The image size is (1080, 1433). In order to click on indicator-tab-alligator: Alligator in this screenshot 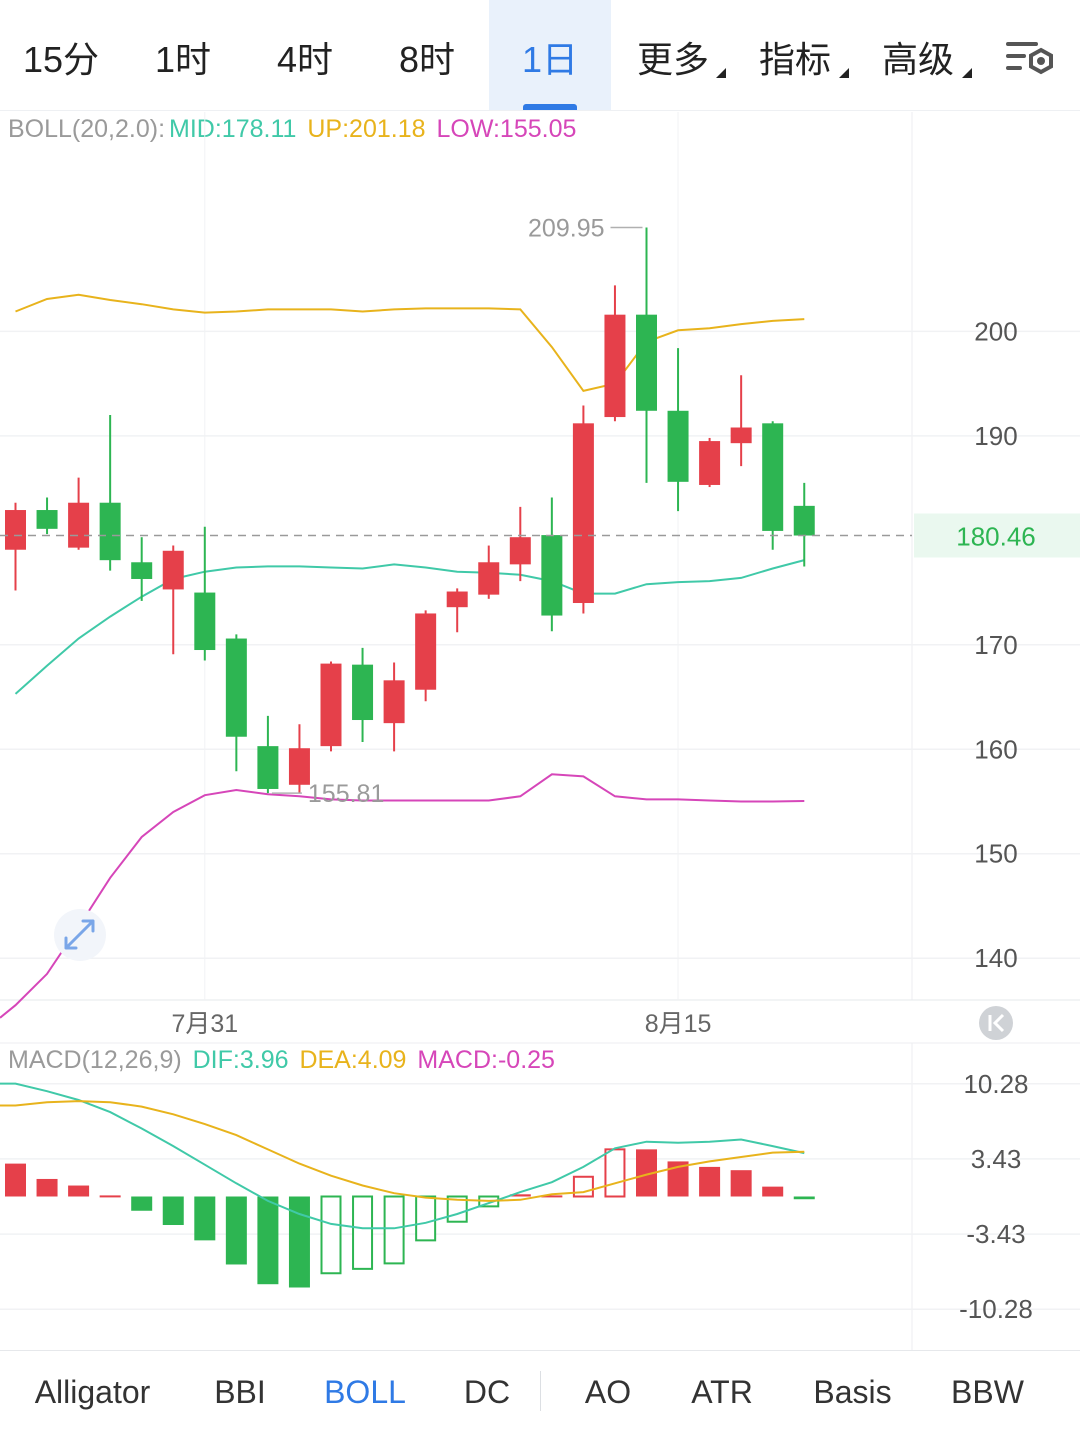, I will do `click(92, 1389)`.